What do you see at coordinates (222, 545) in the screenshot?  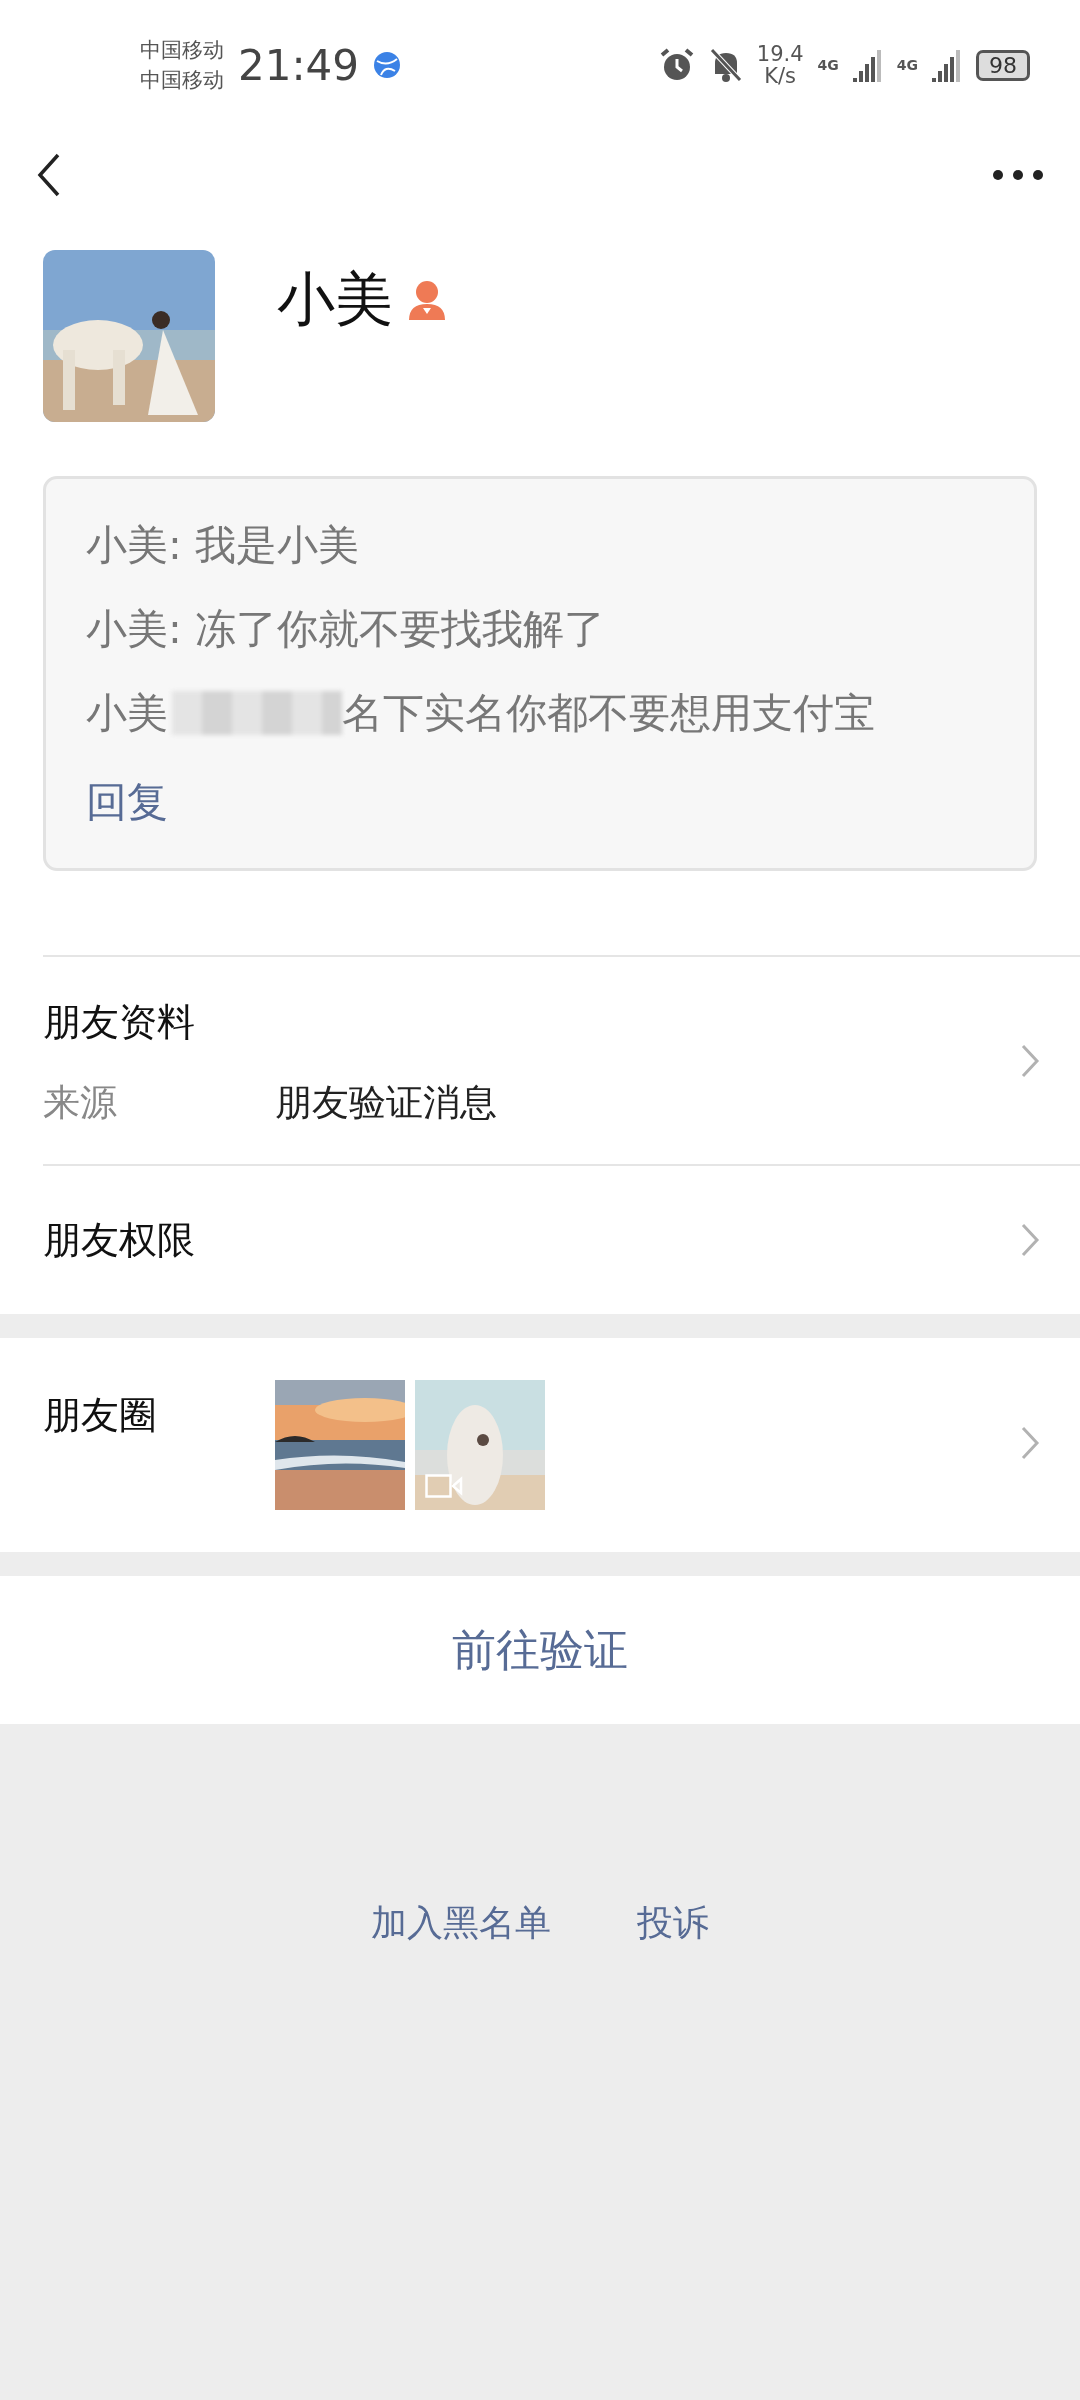 I see `message-text: 小美: 我是小美` at bounding box center [222, 545].